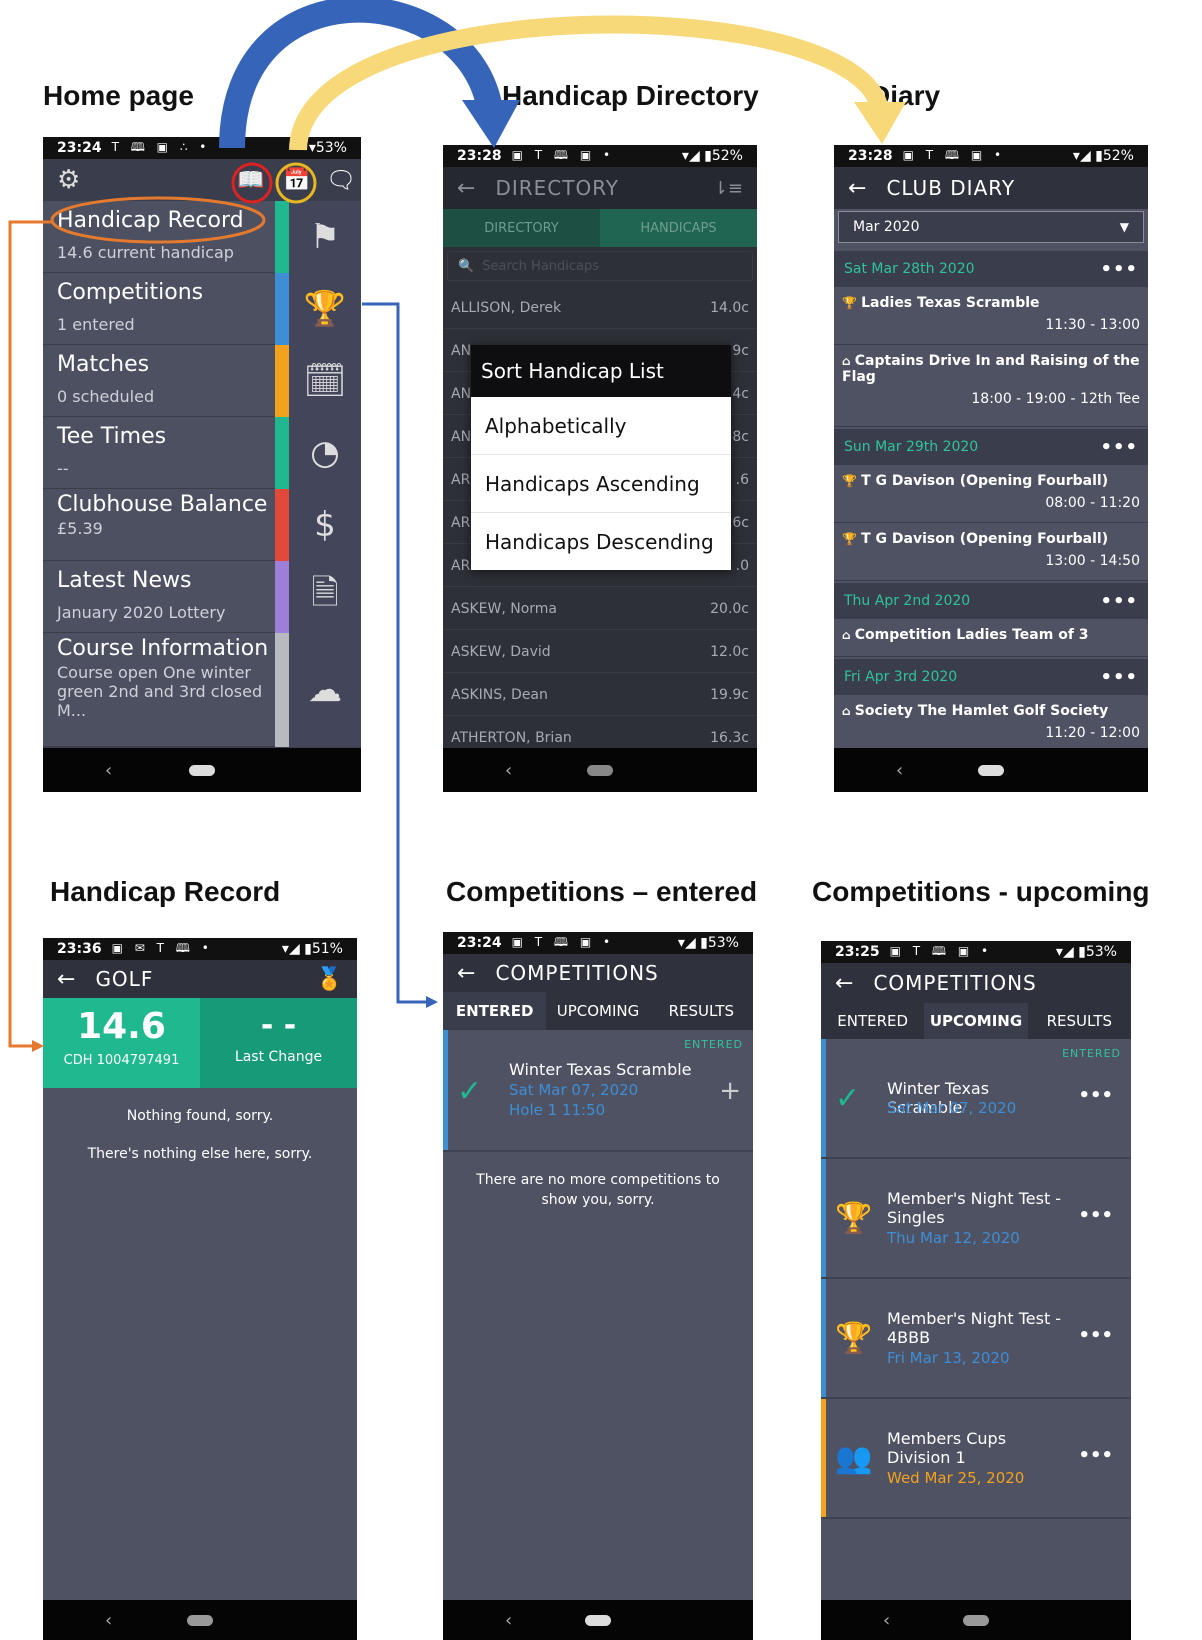  I want to click on diary-event: 🏆 Ladies Texas Scramble 11:30 - 13:00, so click(991, 317).